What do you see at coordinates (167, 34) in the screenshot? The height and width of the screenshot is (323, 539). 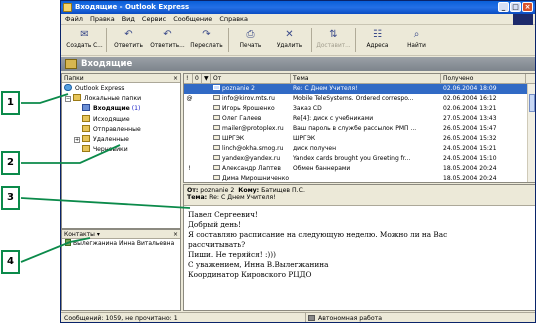 I see `reply-all-icon: ↶` at bounding box center [167, 34].